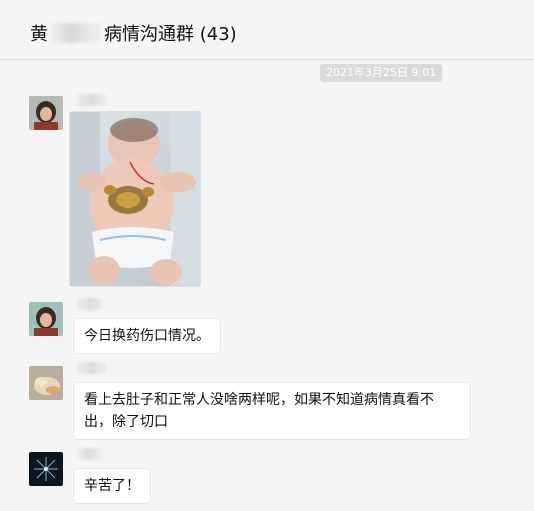 Image resolution: width=534 pixels, height=511 pixels. What do you see at coordinates (170, 34) in the screenshot?
I see `chat-title-suffix: 病情沟通群 (43)` at bounding box center [170, 34].